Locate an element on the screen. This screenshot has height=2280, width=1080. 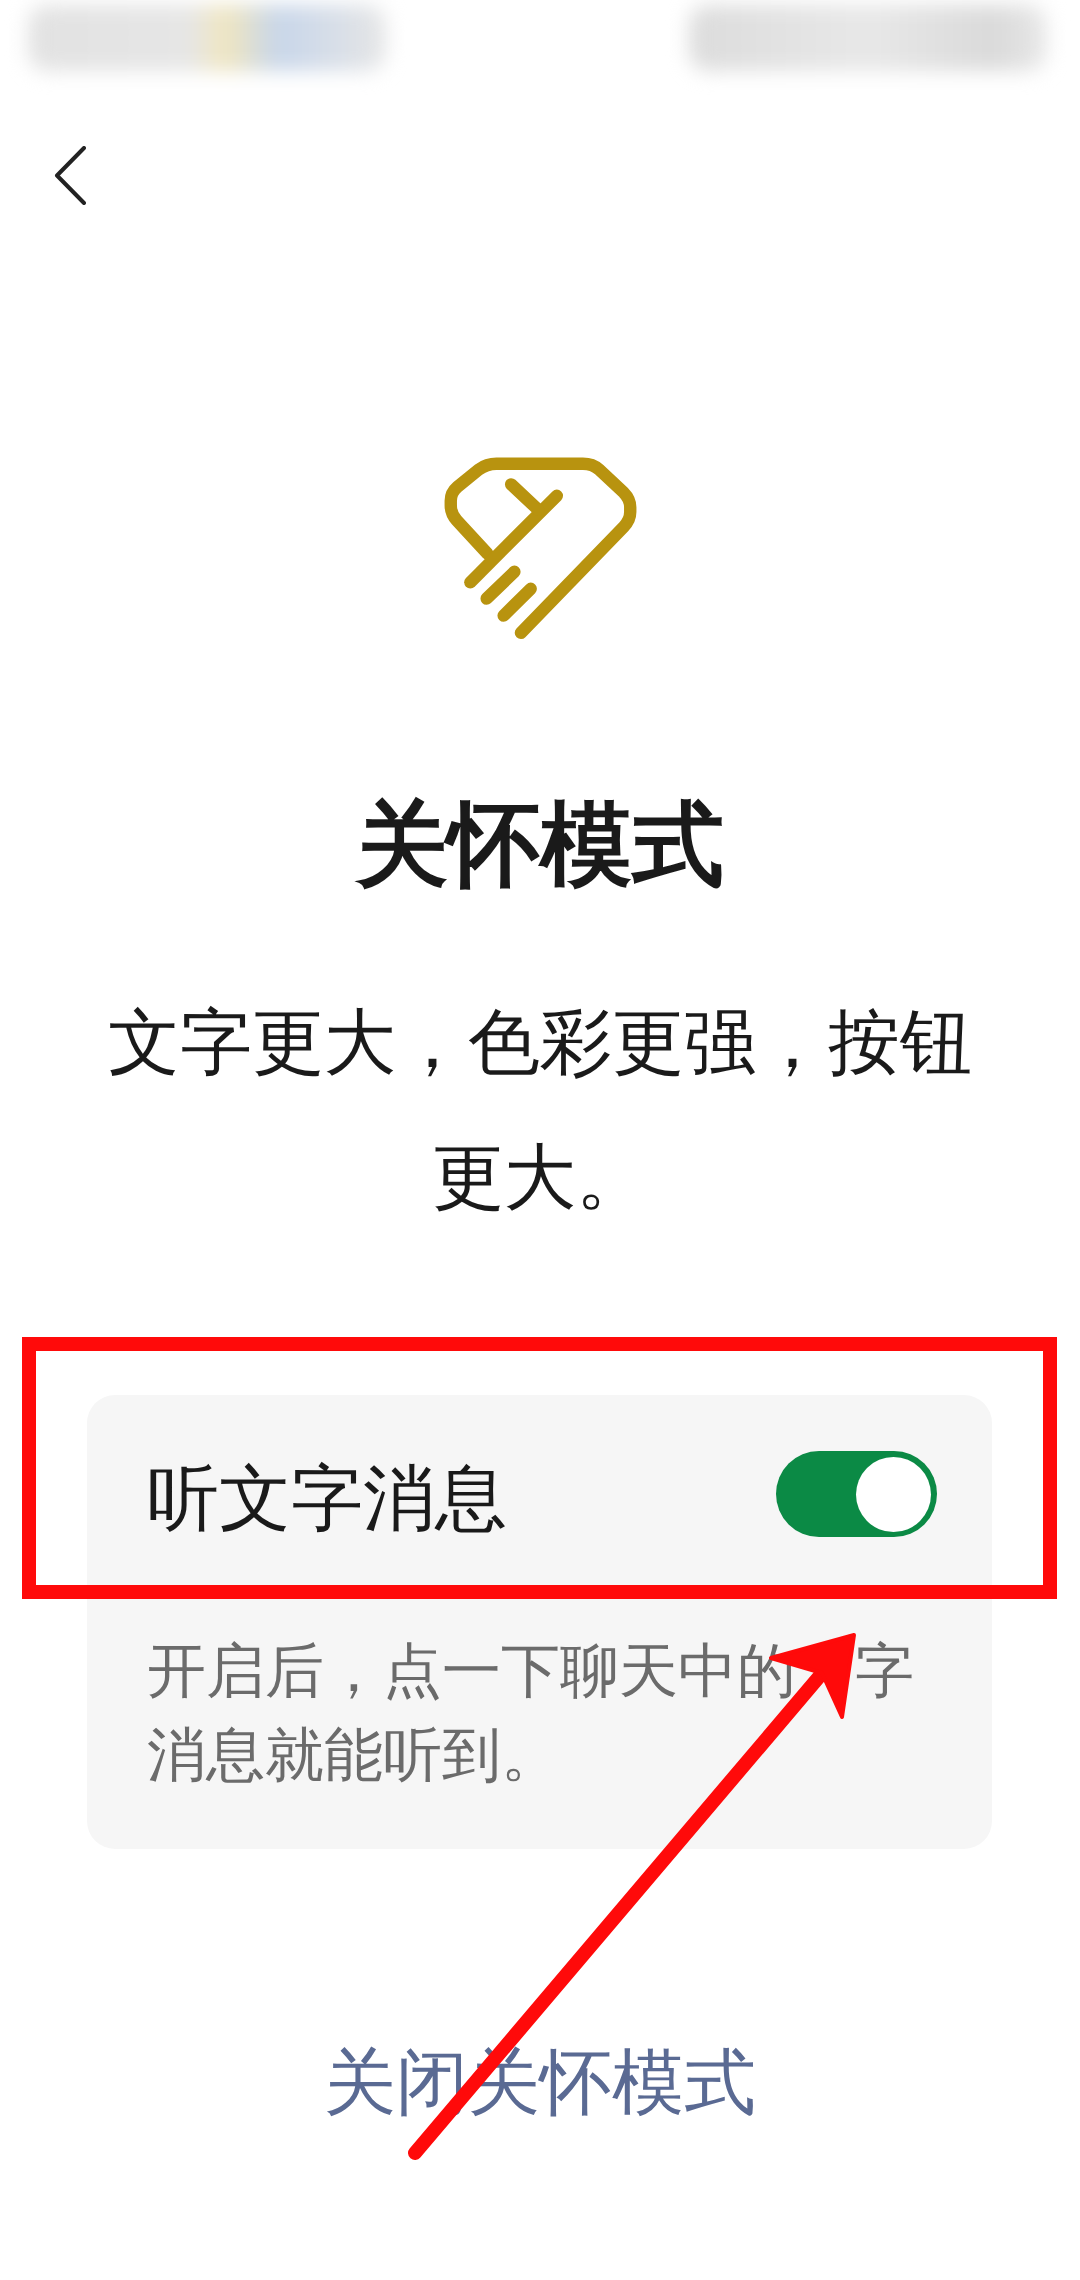
back-icon is located at coordinates (70, 175).